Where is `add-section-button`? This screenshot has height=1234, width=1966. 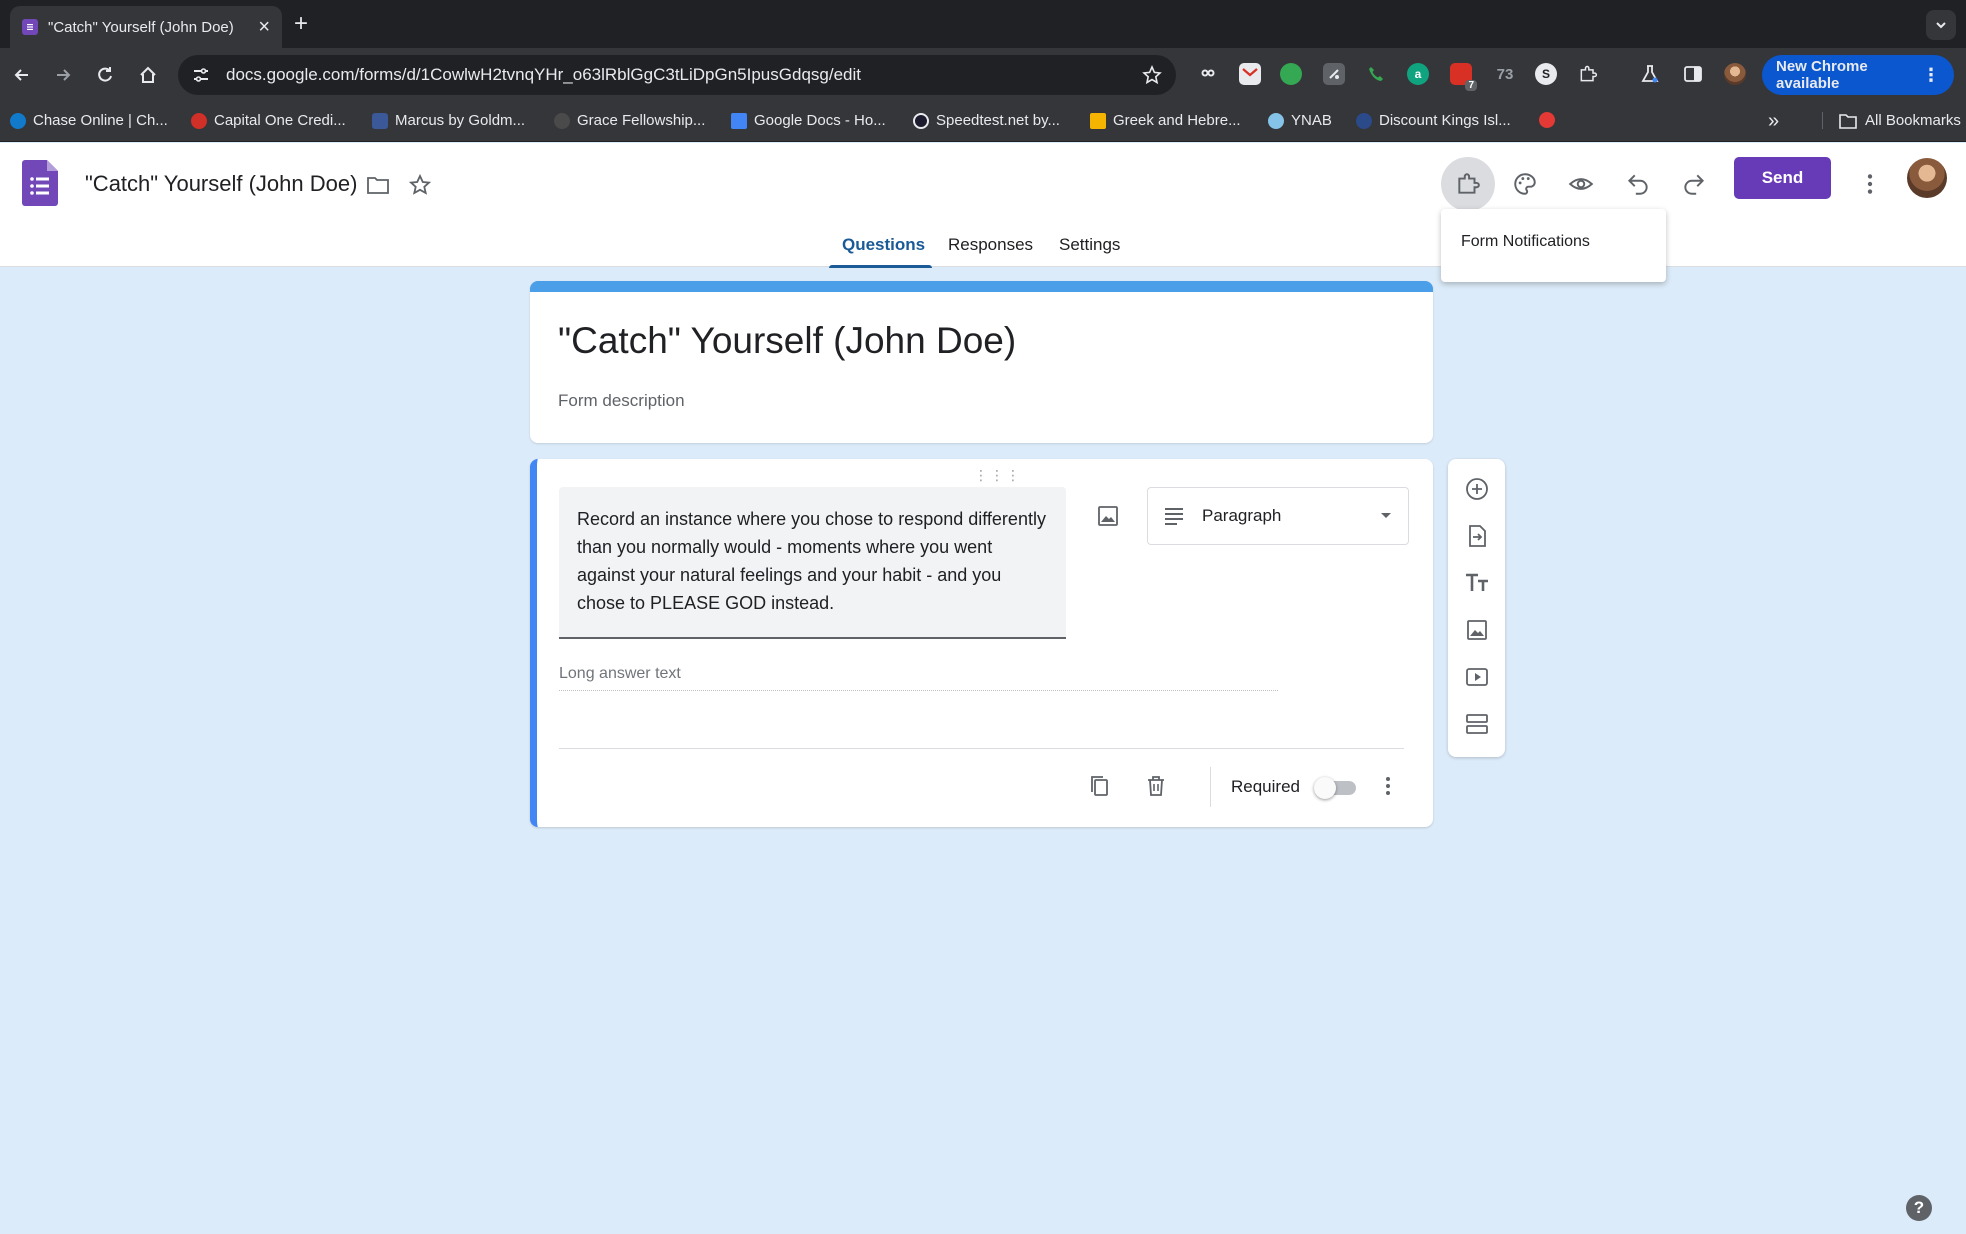 add-section-button is located at coordinates (1477, 724).